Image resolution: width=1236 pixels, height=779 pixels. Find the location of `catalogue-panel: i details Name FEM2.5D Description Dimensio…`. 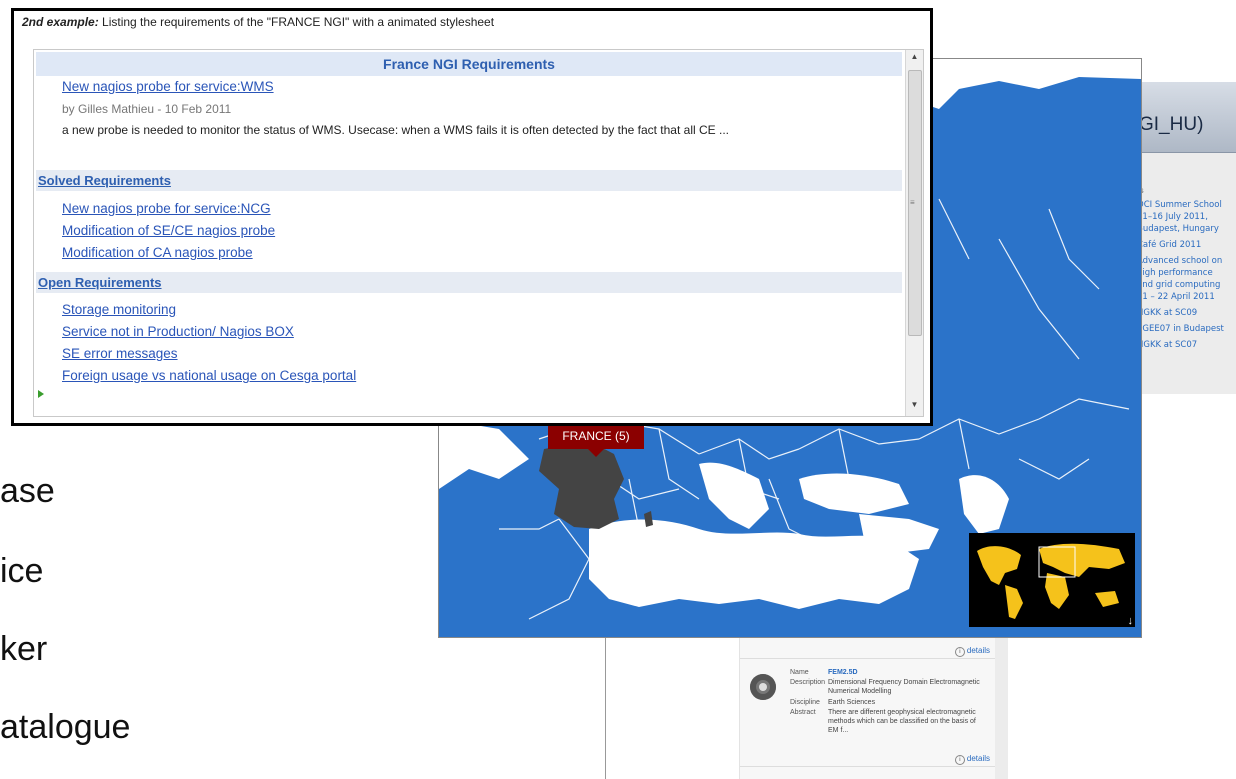

catalogue-panel: i details Name FEM2.5D Description Dimensio… is located at coordinates (806, 704).